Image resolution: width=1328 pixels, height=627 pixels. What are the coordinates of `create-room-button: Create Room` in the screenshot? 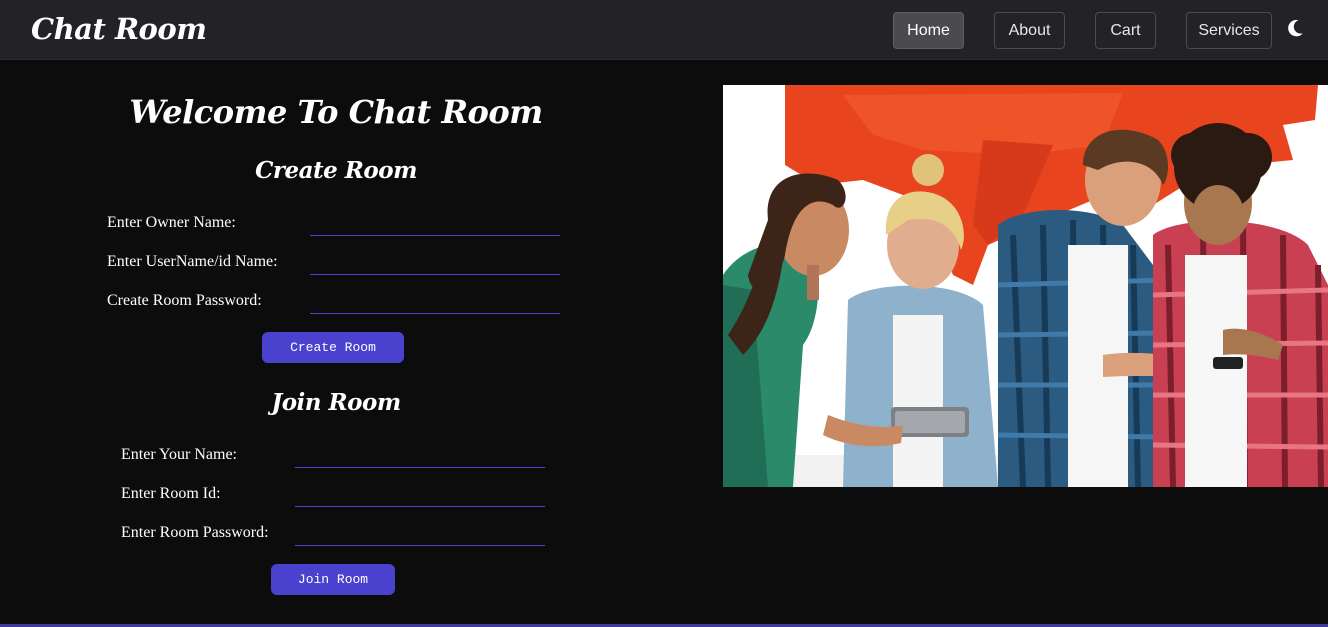 It's located at (333, 347).